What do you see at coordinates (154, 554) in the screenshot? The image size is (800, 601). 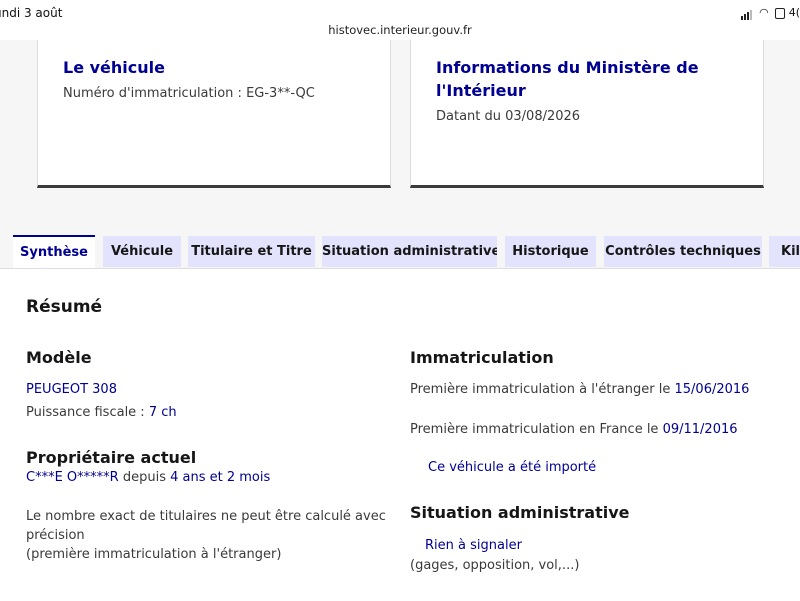 I see `owner-note-line3: (première immatriculation à l'étranger)` at bounding box center [154, 554].